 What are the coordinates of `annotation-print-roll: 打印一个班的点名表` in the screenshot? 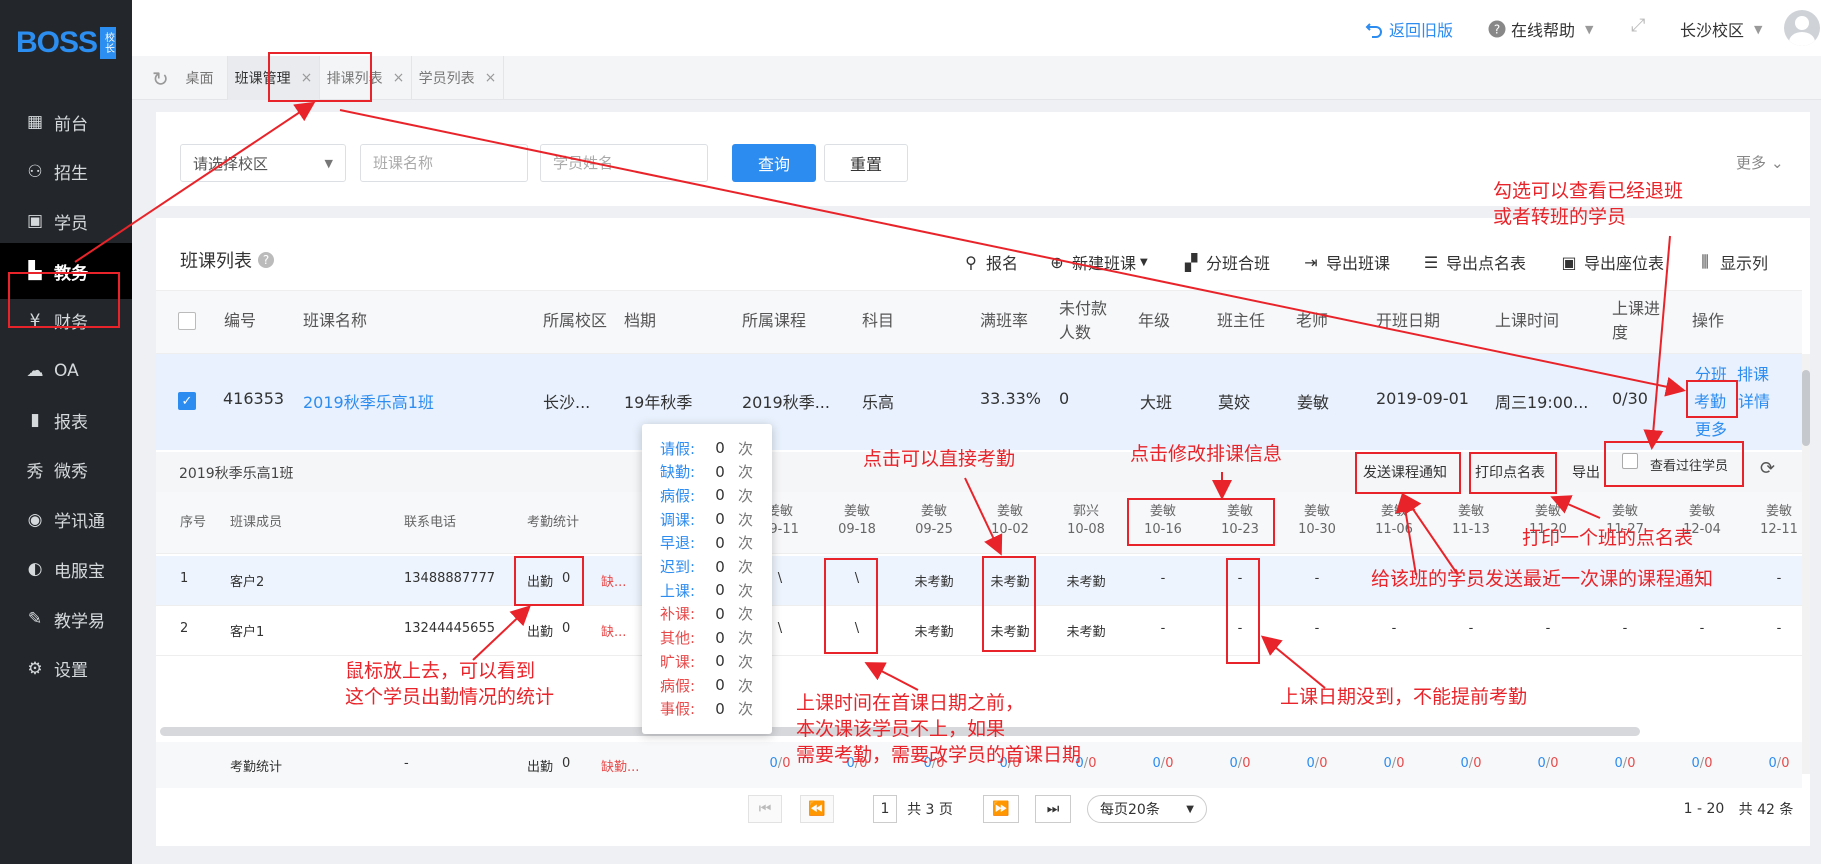 It's located at (1608, 538).